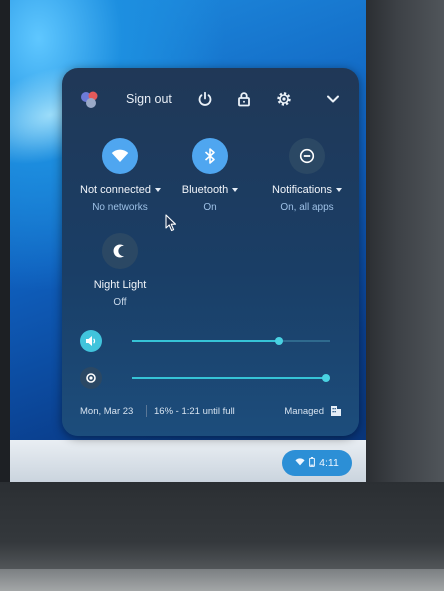 Image resolution: width=444 pixels, height=591 pixels. I want to click on volume-slider, so click(231, 341).